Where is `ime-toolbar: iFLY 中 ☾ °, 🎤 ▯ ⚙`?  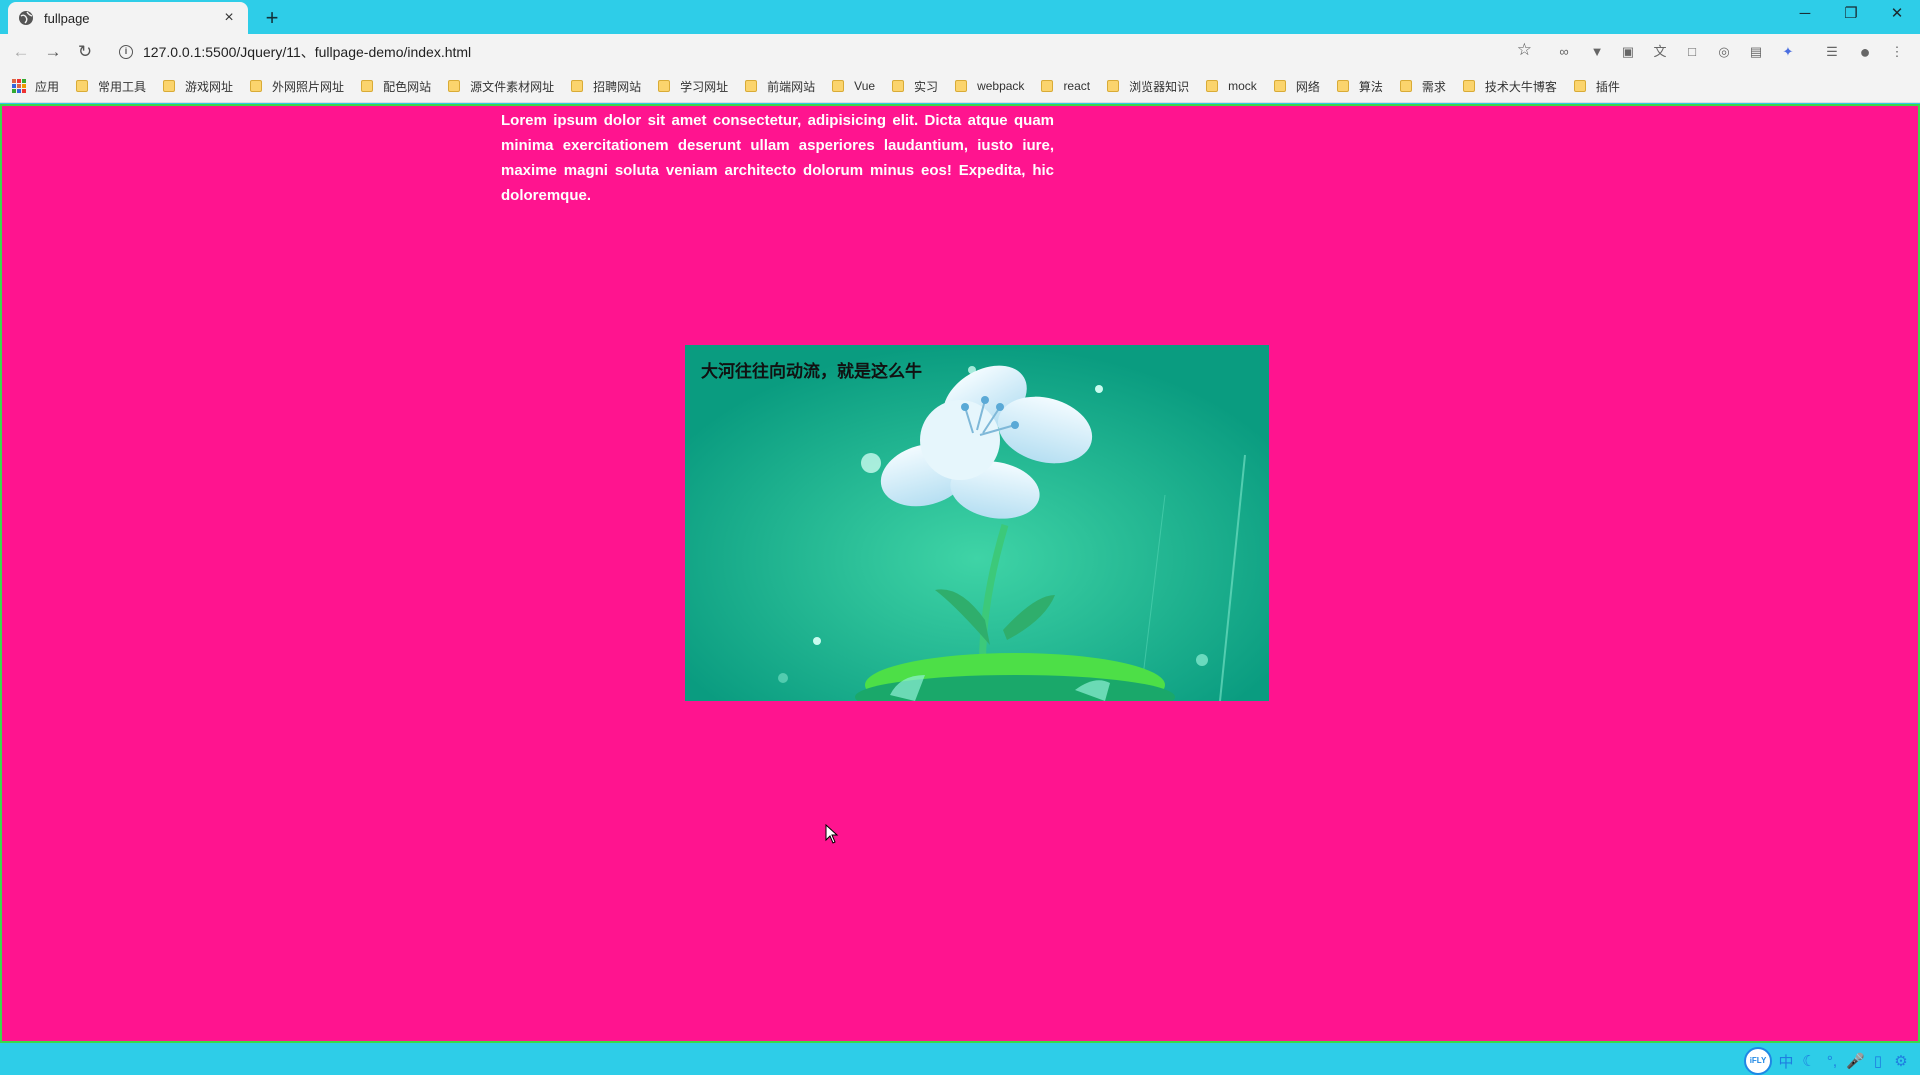
ime-toolbar: iFLY 中 ☾ °, 🎤 ▯ ⚙ is located at coordinates (1831, 1061).